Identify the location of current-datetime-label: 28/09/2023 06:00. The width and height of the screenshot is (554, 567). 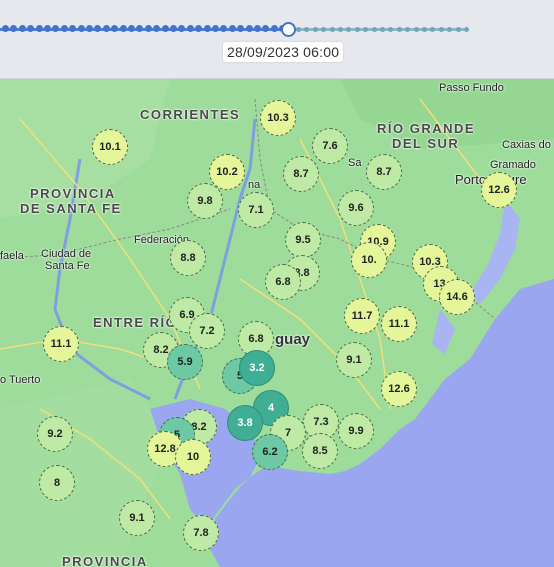
(283, 52).